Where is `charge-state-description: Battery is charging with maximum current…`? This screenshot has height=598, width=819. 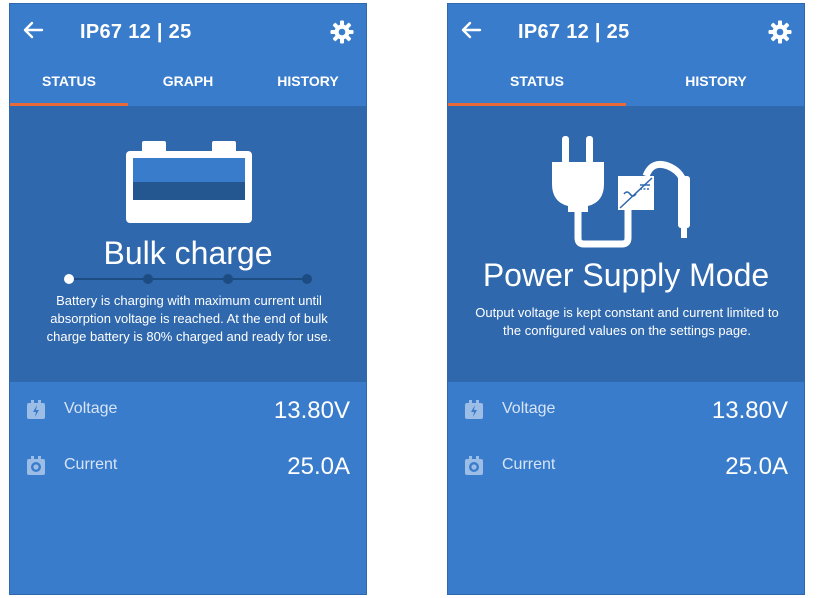
charge-state-description: Battery is charging with maximum current… is located at coordinates (189, 318).